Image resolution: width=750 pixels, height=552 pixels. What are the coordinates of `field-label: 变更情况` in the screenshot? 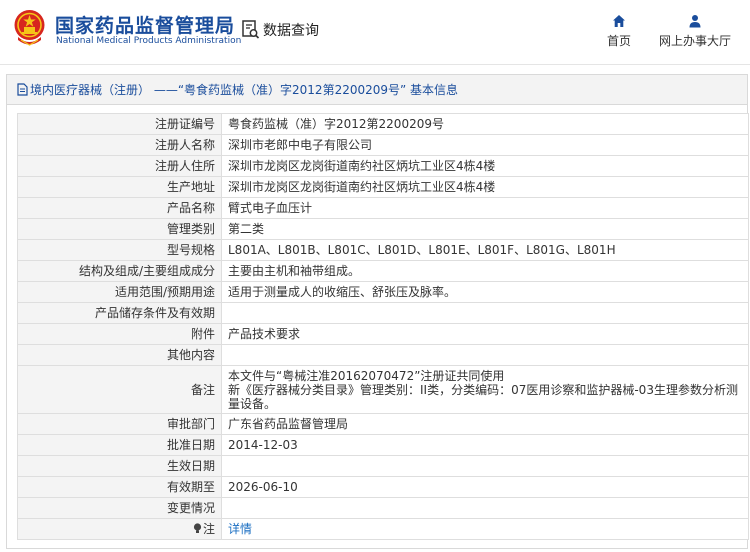 It's located at (119, 508).